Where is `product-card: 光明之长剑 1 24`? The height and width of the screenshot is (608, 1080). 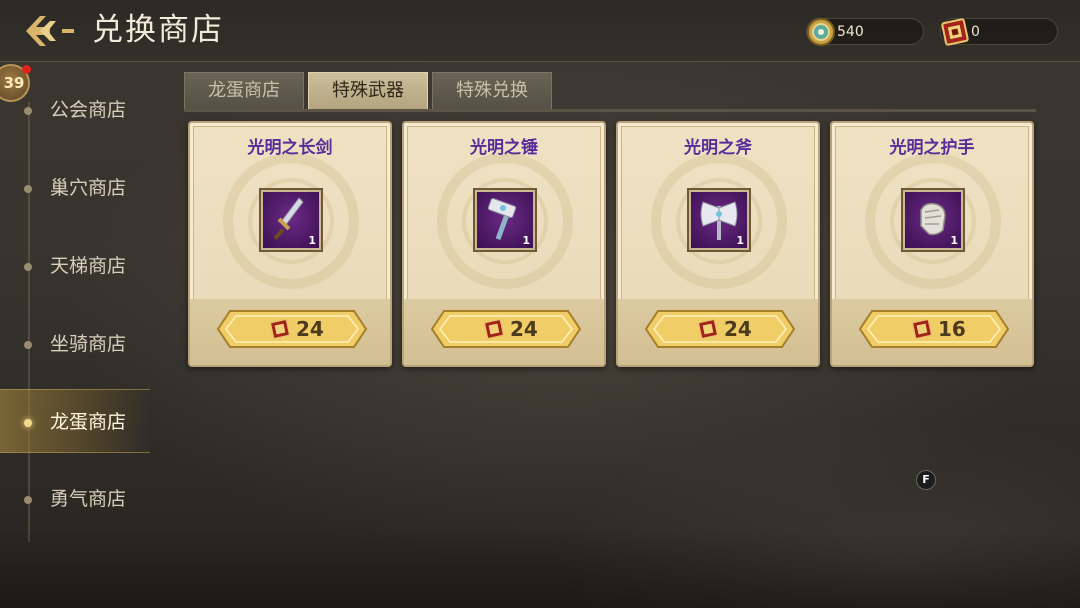
product-card: 光明之长剑 1 24 is located at coordinates (290, 244).